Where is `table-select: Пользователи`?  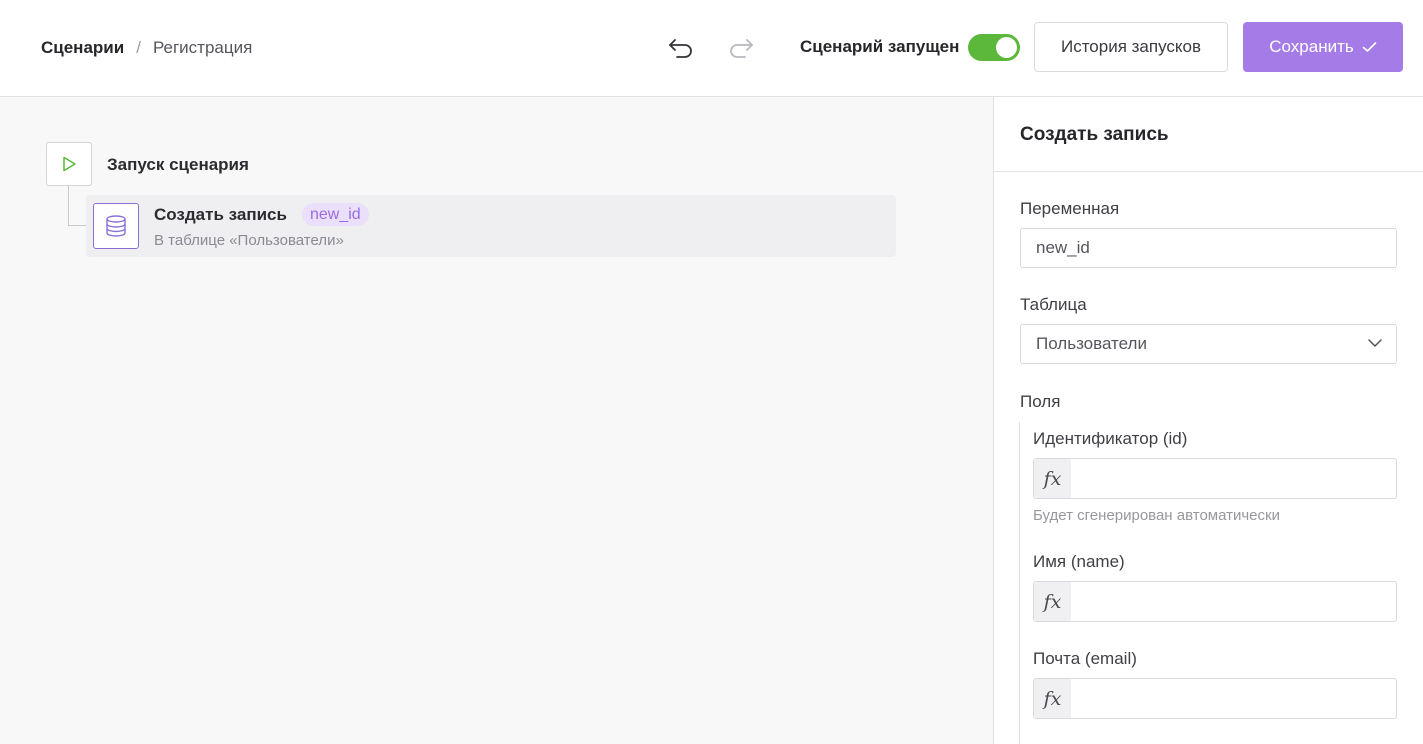
table-select: Пользователи is located at coordinates (1208, 344).